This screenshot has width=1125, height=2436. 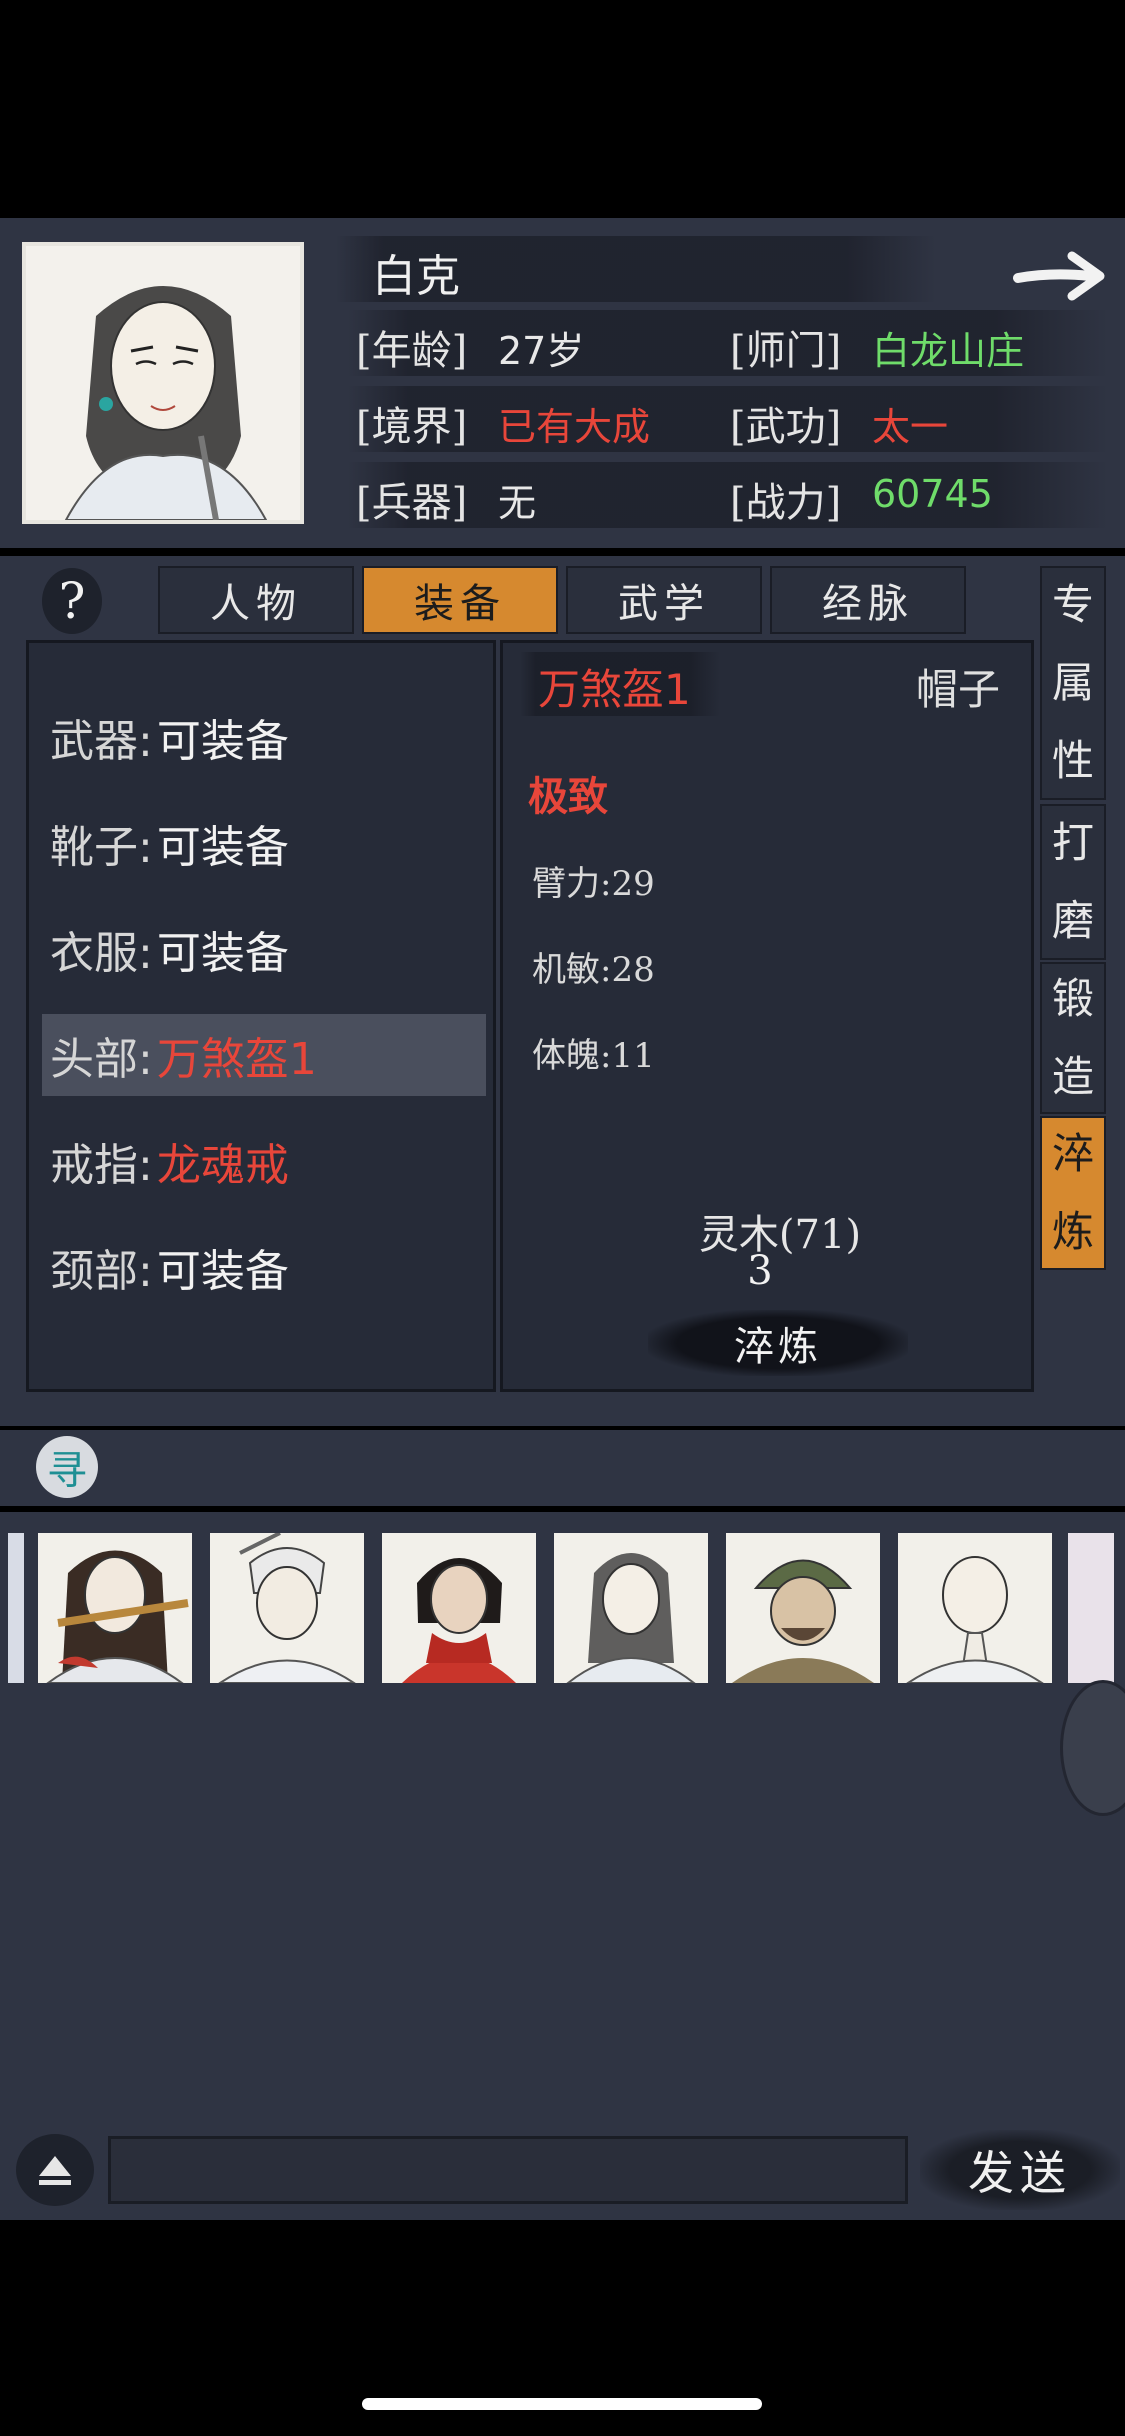 I want to click on item-stat: 体魄:11, so click(x=593, y=1056).